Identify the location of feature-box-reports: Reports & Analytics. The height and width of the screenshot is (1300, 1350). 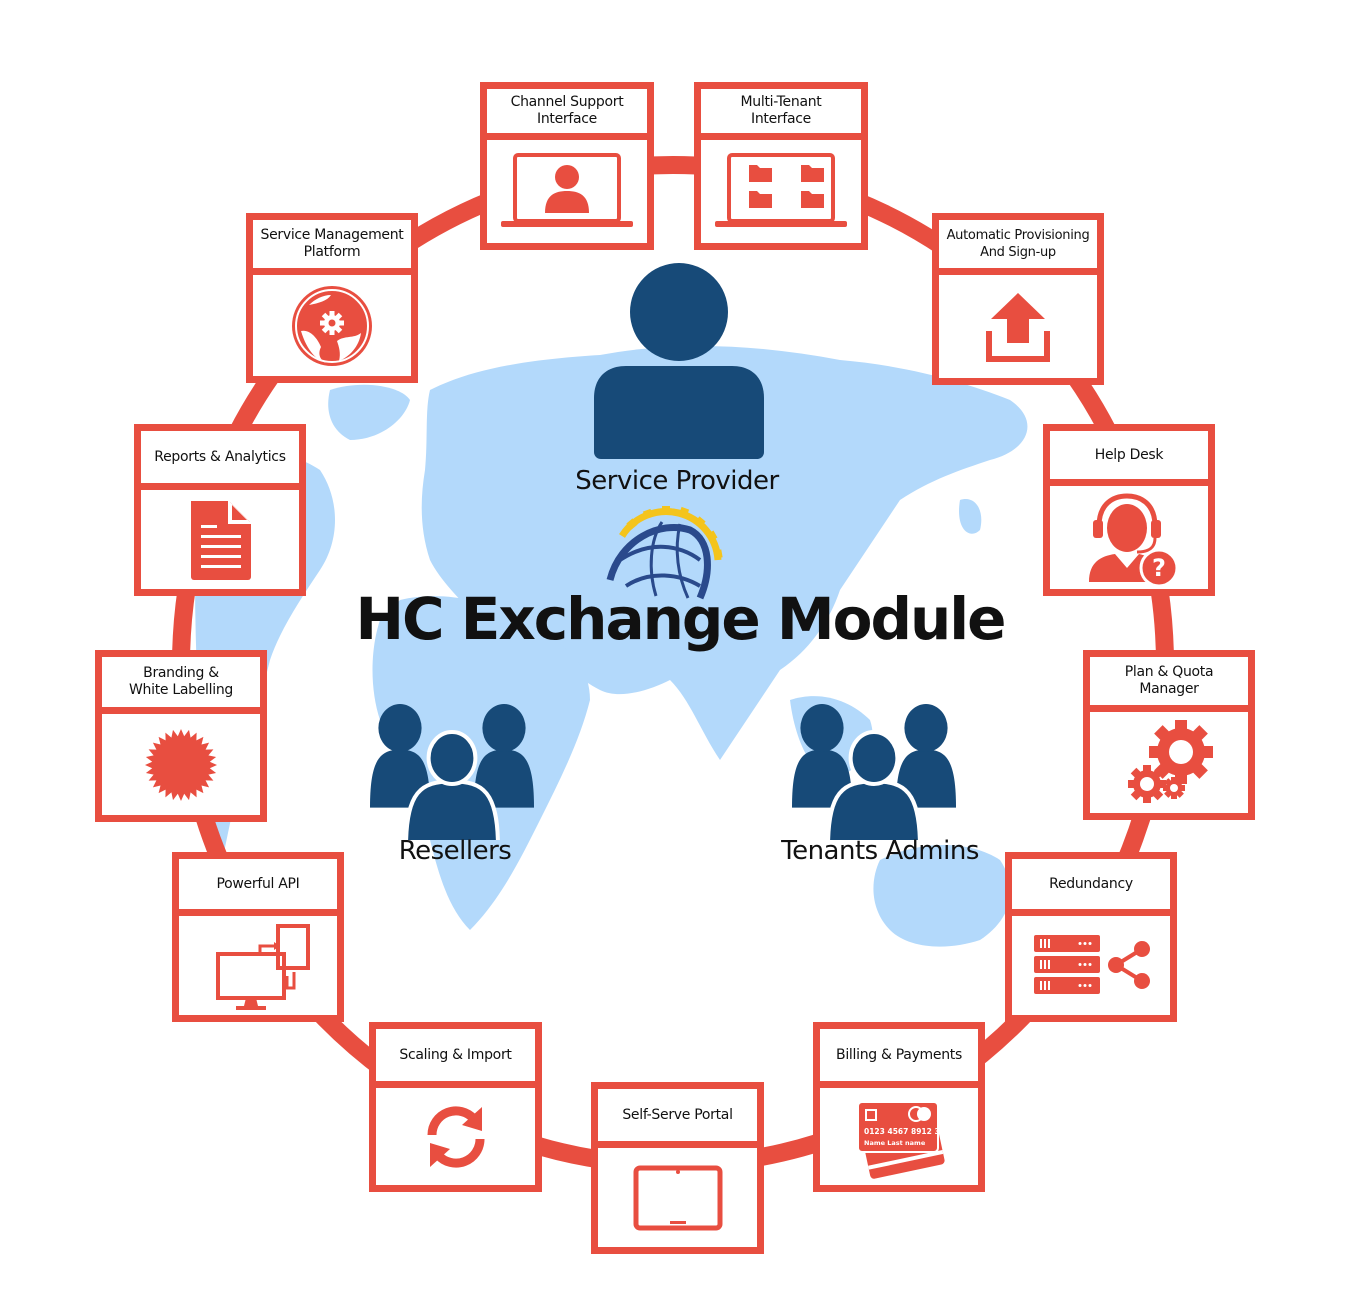
(220, 510).